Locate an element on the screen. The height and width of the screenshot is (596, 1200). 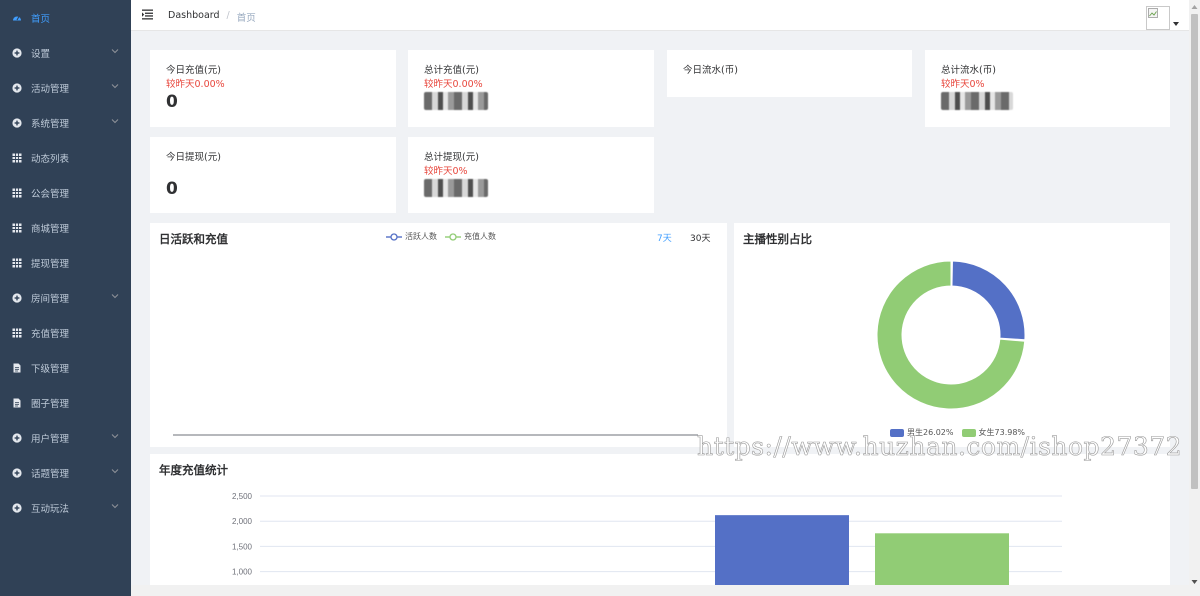
dashboard-icon is located at coordinates (17, 18).